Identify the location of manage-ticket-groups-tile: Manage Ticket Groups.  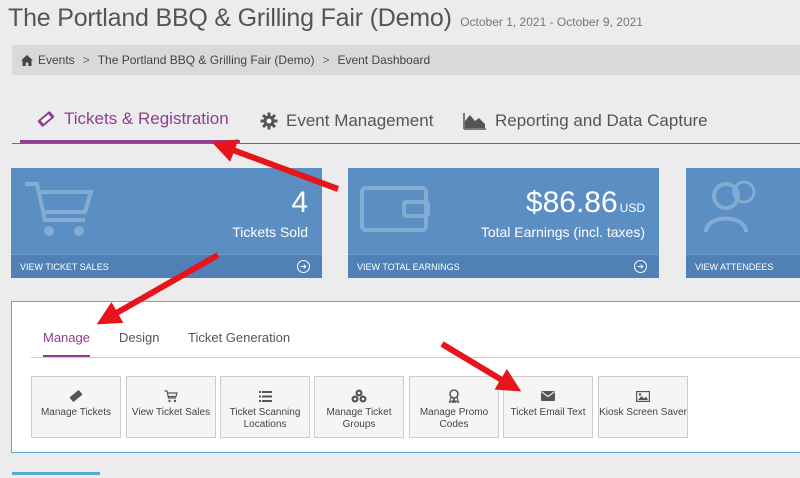
(359, 407).